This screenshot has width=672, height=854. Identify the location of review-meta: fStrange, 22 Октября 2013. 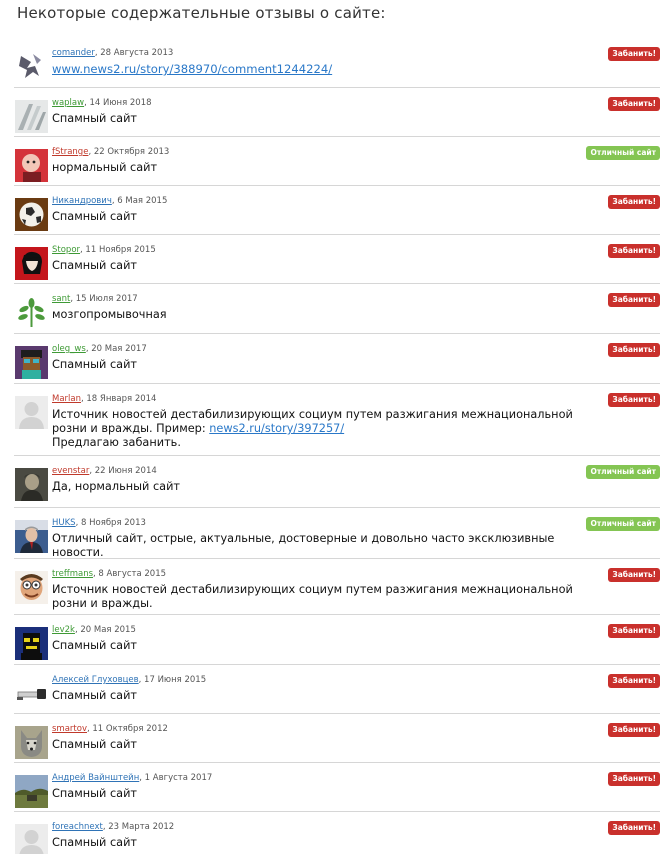
(110, 152).